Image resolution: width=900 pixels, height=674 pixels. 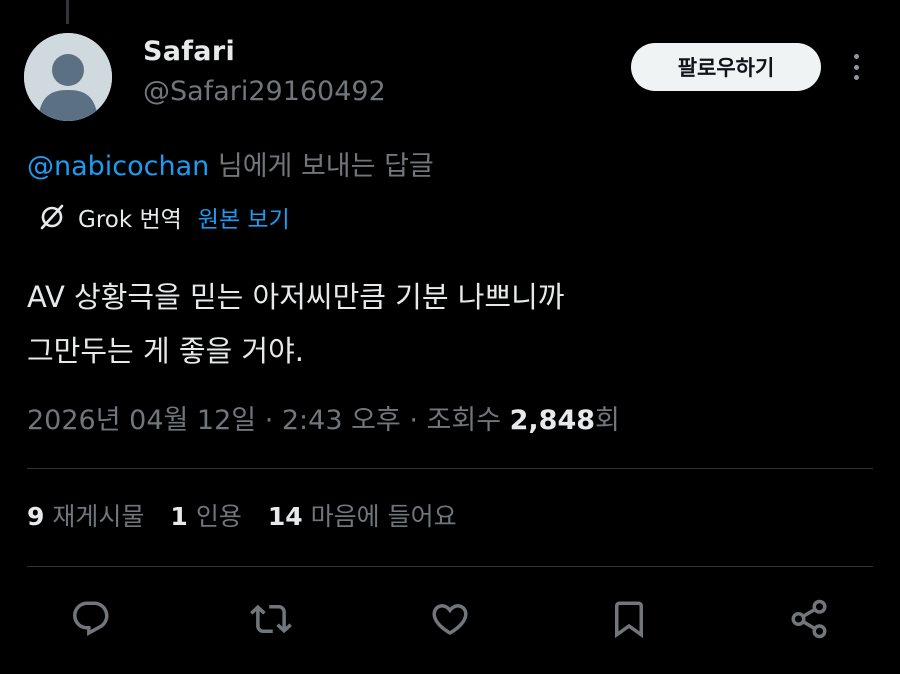 I want to click on share-icon, so click(x=809, y=619).